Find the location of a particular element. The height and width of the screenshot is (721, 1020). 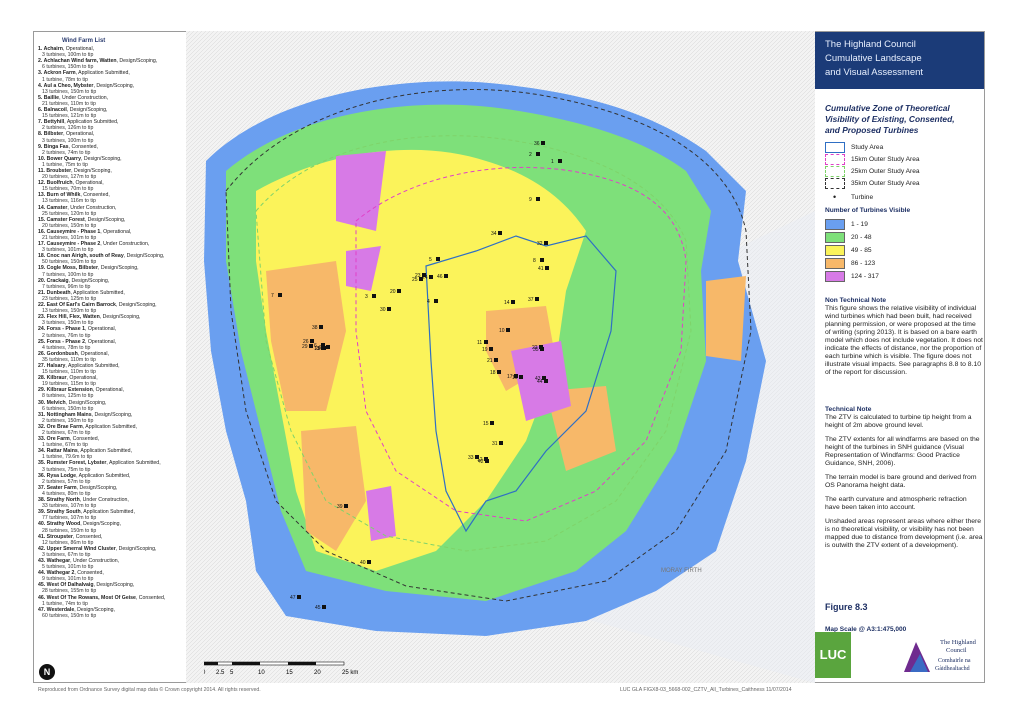

legend-label-class-5: 124 - 317 is located at coordinates (865, 276).